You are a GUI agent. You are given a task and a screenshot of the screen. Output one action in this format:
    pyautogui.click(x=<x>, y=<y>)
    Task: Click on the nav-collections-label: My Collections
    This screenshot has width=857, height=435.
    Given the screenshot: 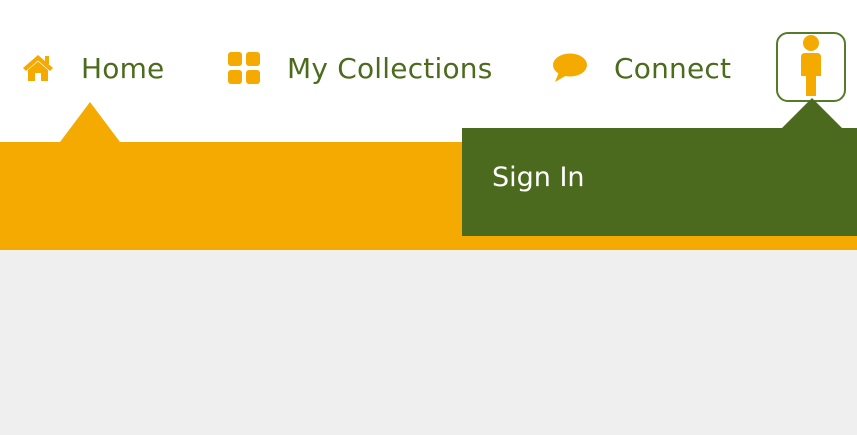 What is the action you would take?
    pyautogui.click(x=390, y=68)
    